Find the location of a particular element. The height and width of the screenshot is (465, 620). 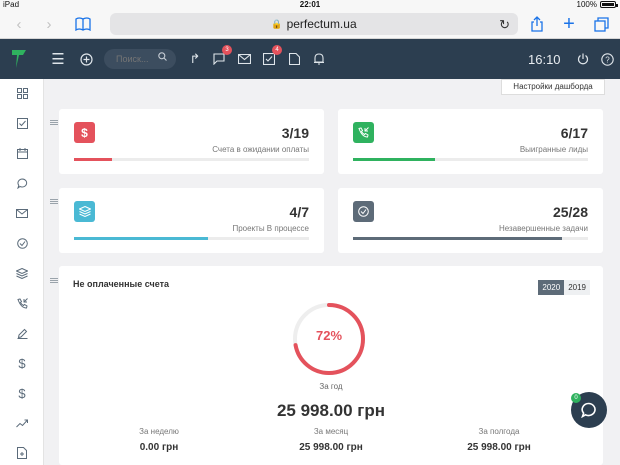

year-tab-2019: 2019 is located at coordinates (577, 287).